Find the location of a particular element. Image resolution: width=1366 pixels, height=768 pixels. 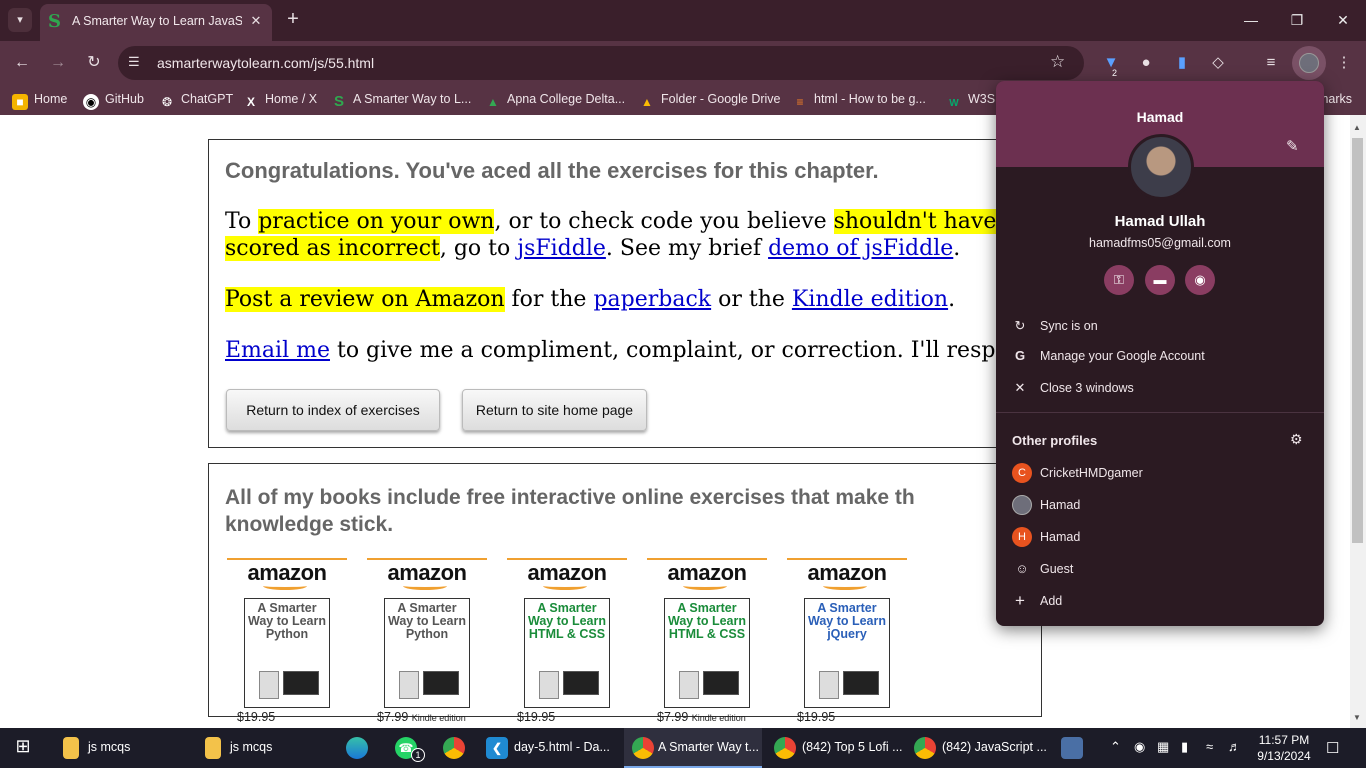

taskbar-item-edge is located at coordinates (359, 748).